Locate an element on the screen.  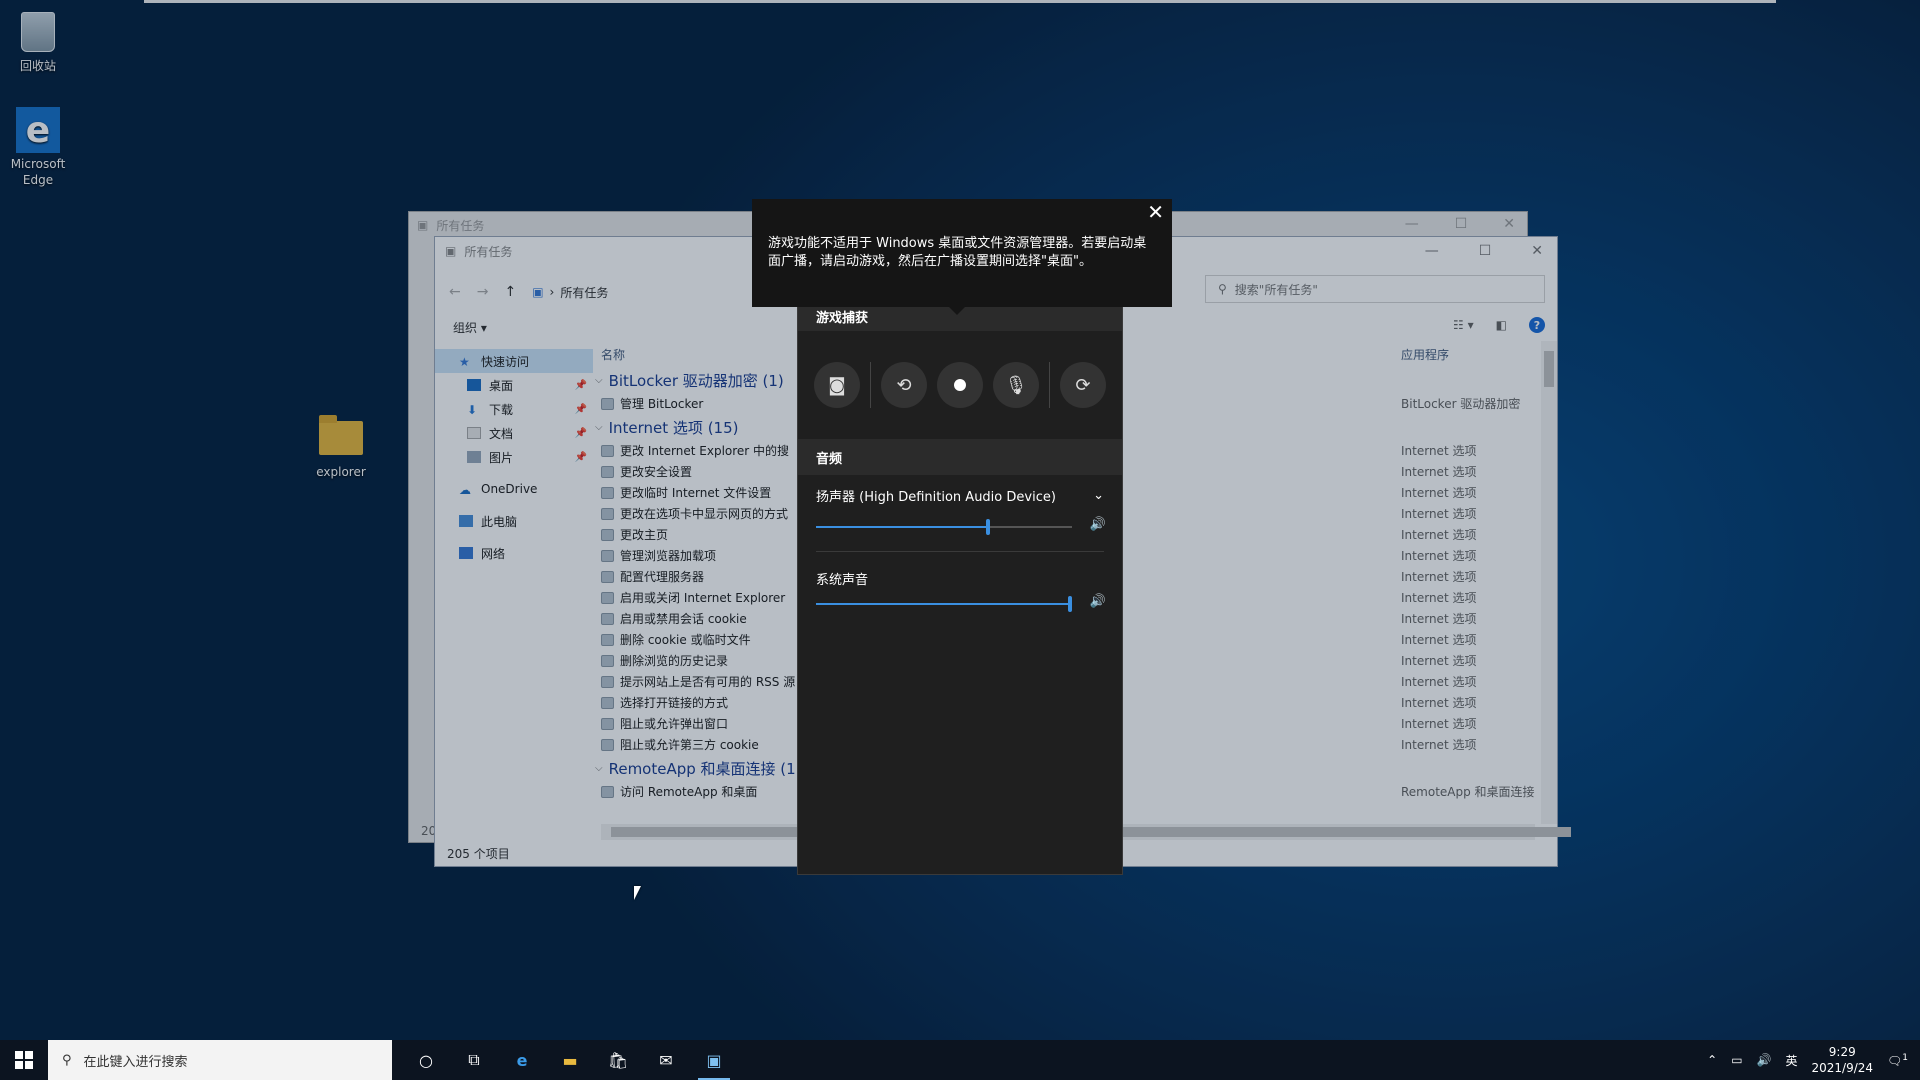
up-arrow-icon: ↑ is located at coordinates (510, 292).